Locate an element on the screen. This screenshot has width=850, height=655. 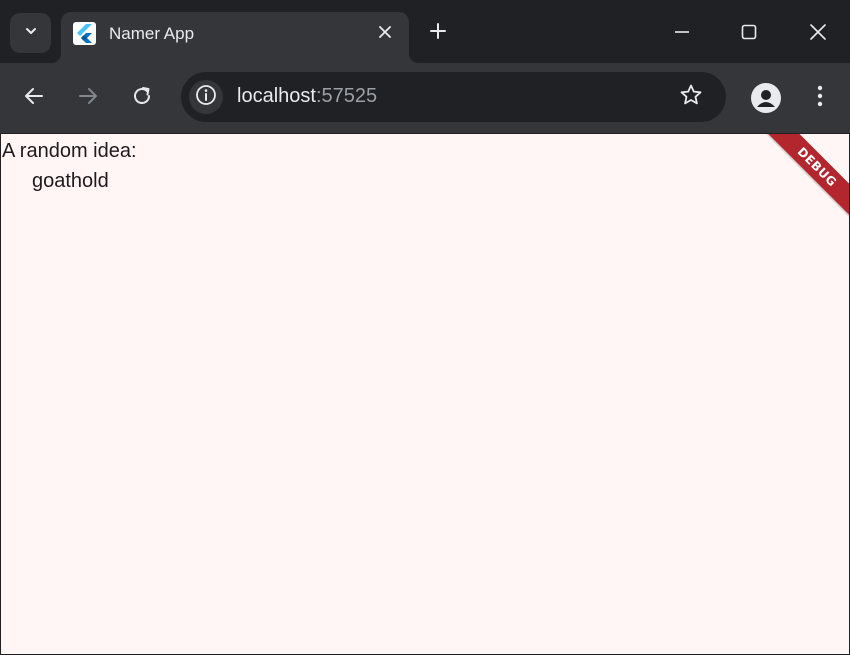
plus-icon is located at coordinates (438, 33).